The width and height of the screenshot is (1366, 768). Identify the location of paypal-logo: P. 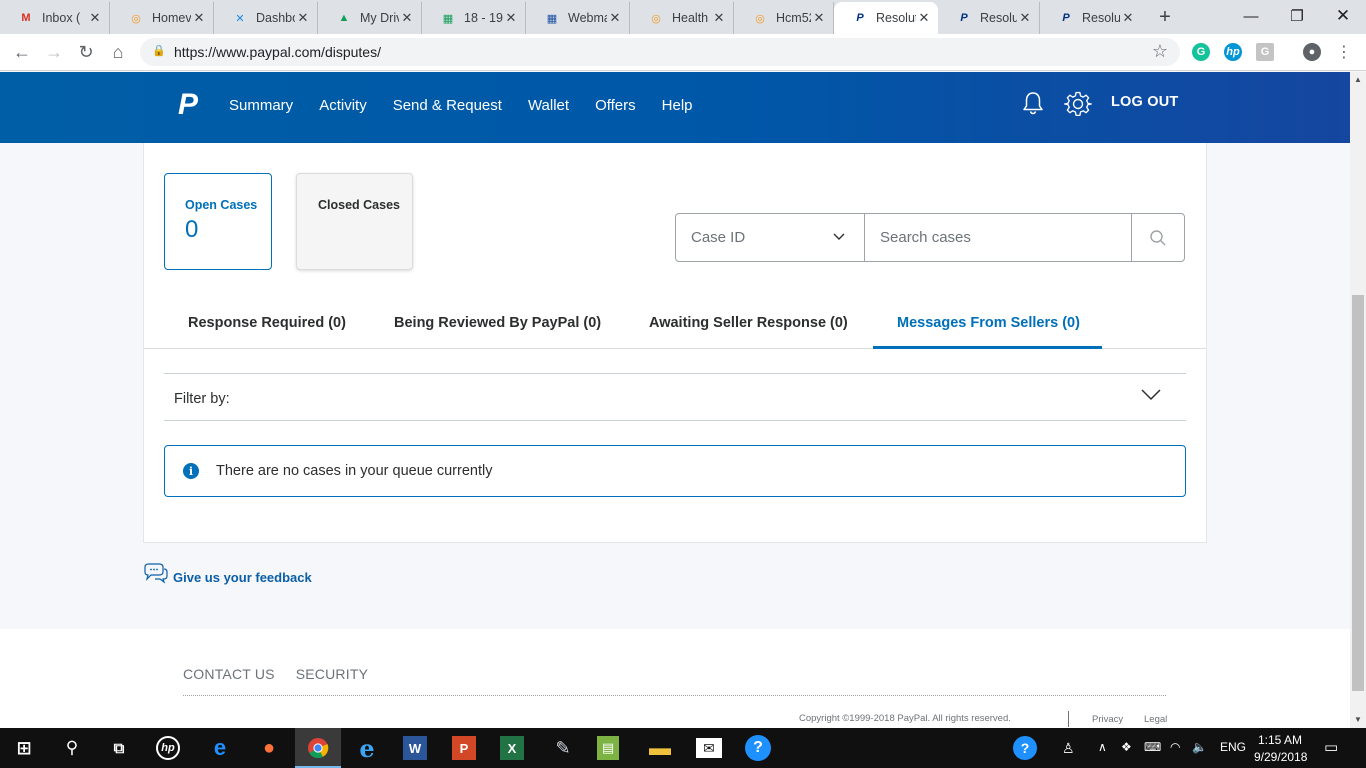
(191, 105).